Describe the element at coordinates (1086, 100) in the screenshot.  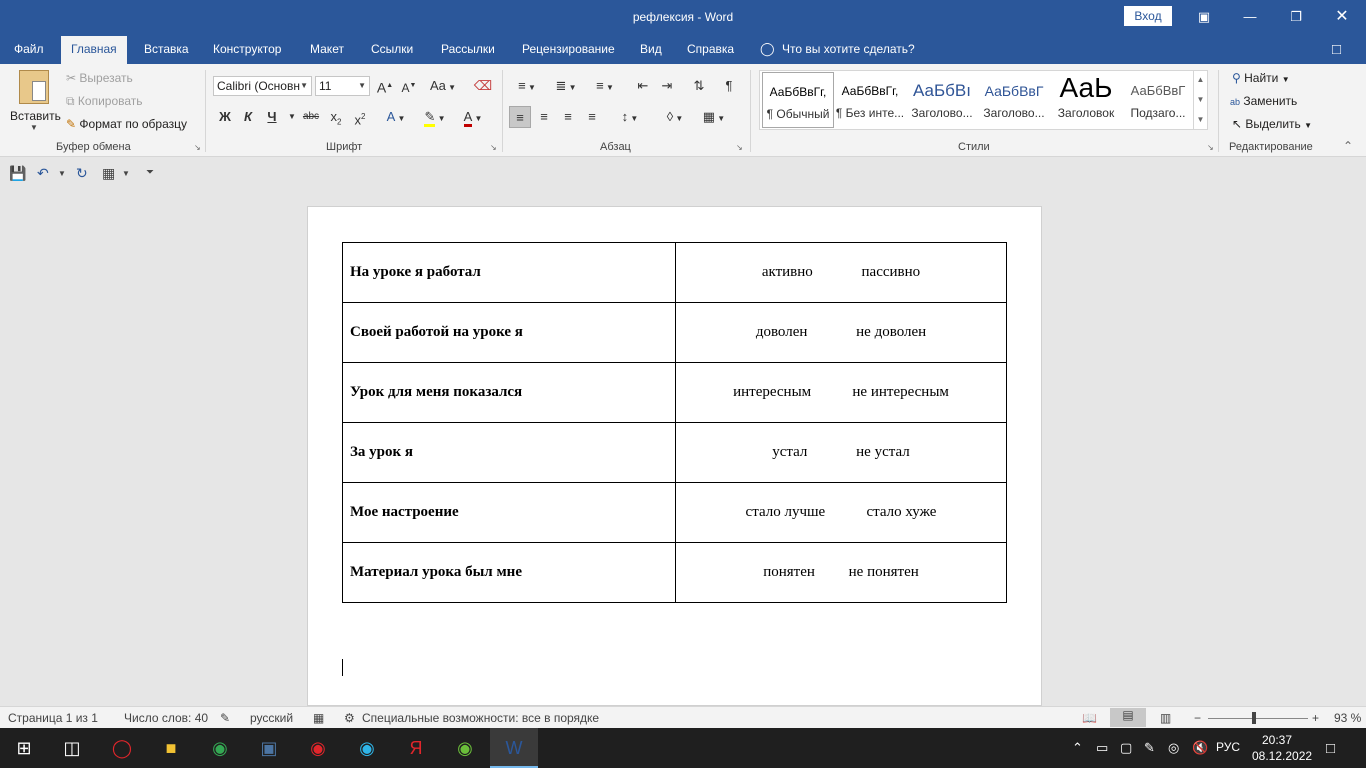
I see `style-title: АаЬ Заголовок` at that location.